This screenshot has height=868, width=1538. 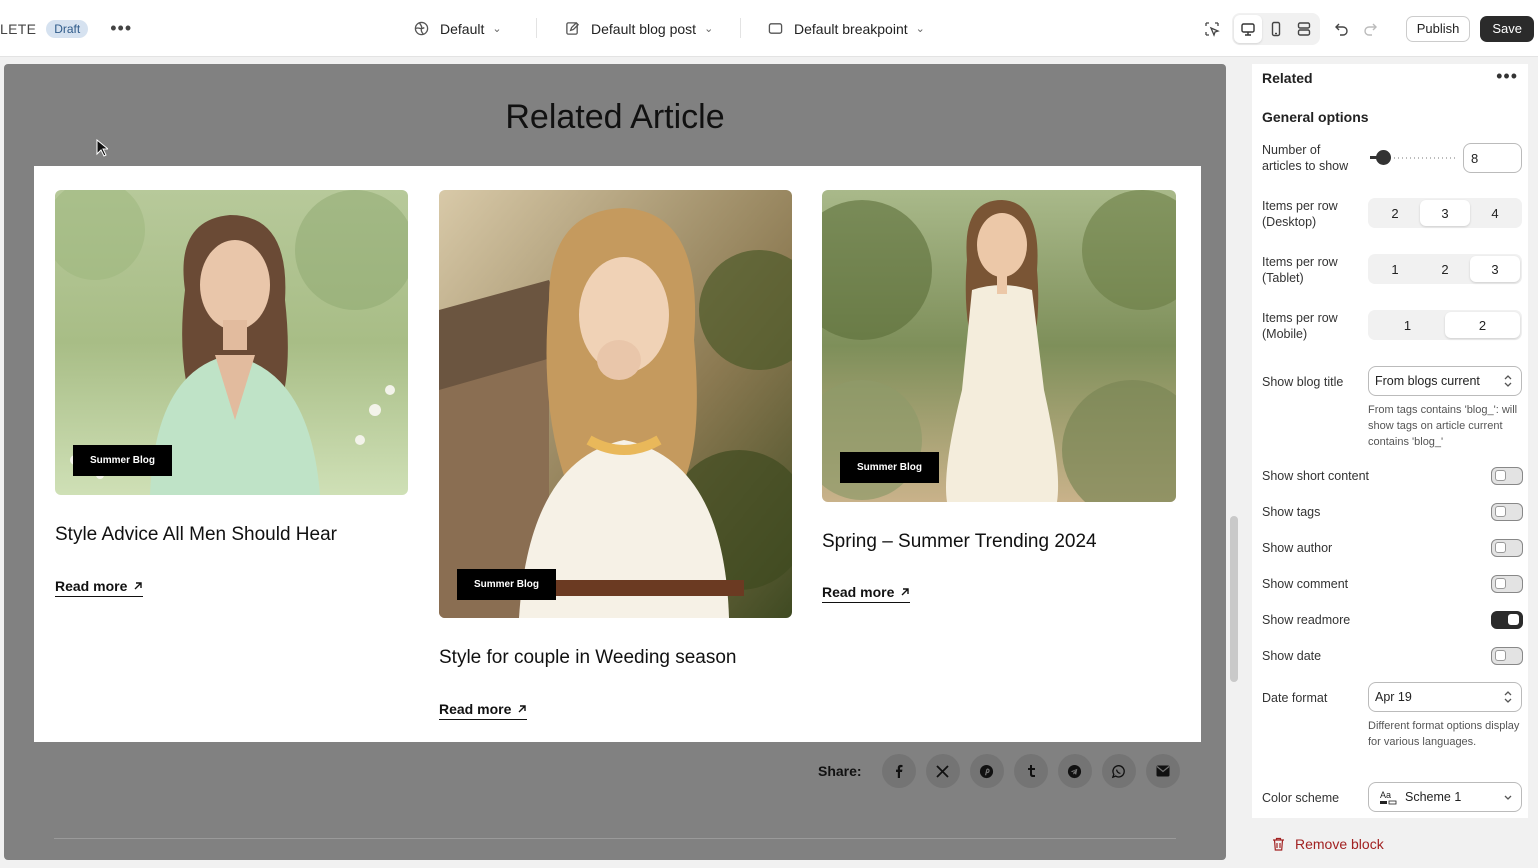 I want to click on telegram-icon, so click(x=1074, y=771).